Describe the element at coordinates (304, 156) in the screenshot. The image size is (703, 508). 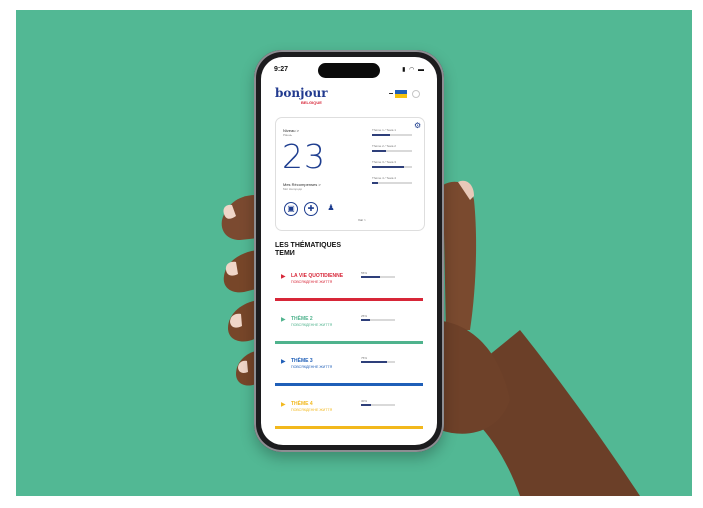
I see `level-number: 23` at that location.